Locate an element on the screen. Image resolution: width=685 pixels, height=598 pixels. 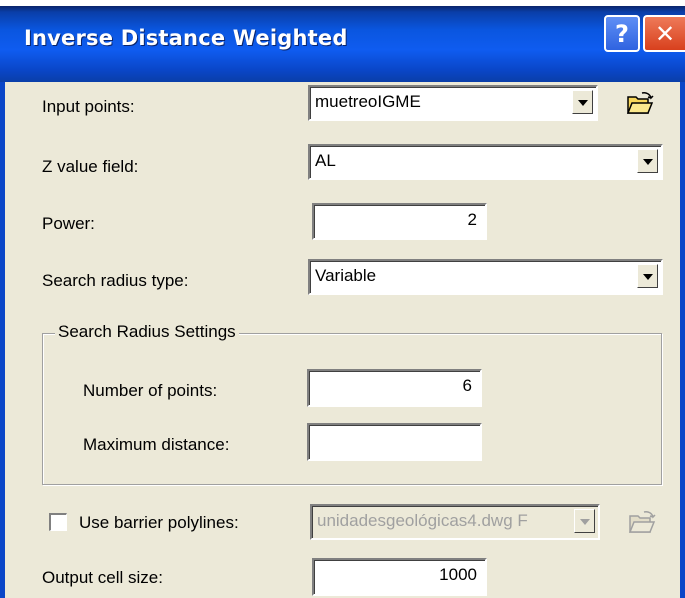
window-title: Inverse Distance Weighted is located at coordinates (186, 38).